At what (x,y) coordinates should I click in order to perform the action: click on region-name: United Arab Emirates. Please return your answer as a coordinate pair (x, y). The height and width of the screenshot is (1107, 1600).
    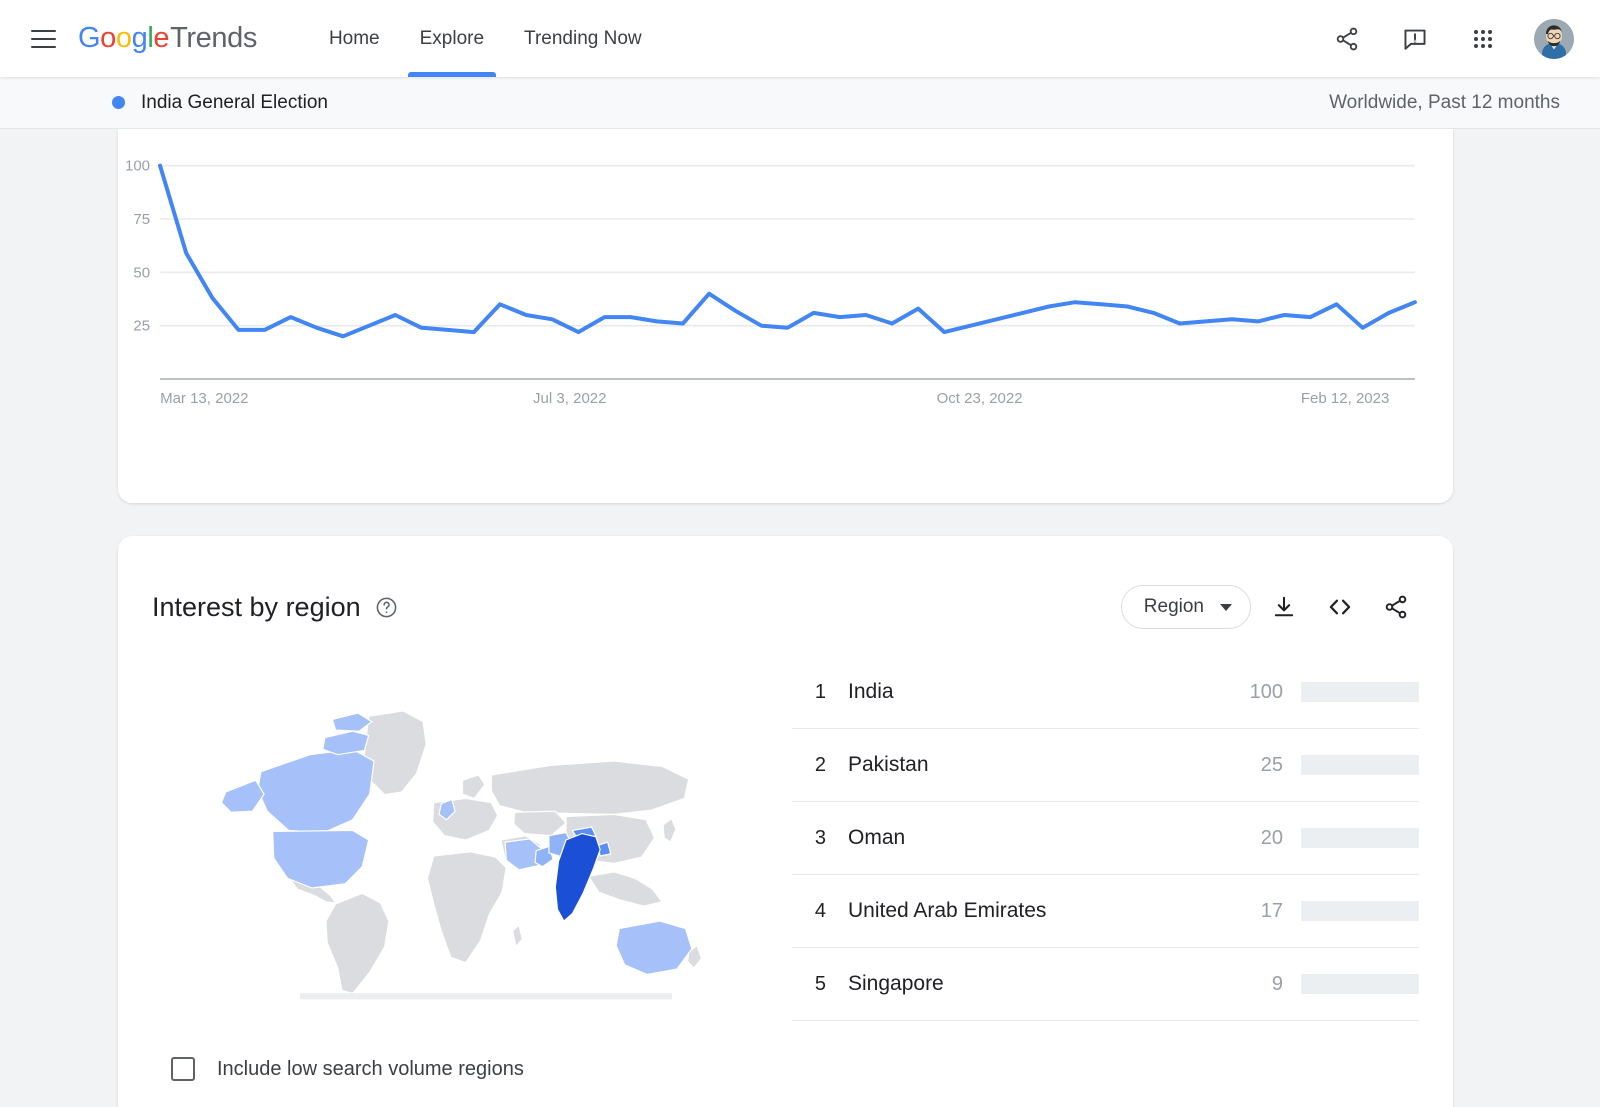
    Looking at the image, I should click on (947, 910).